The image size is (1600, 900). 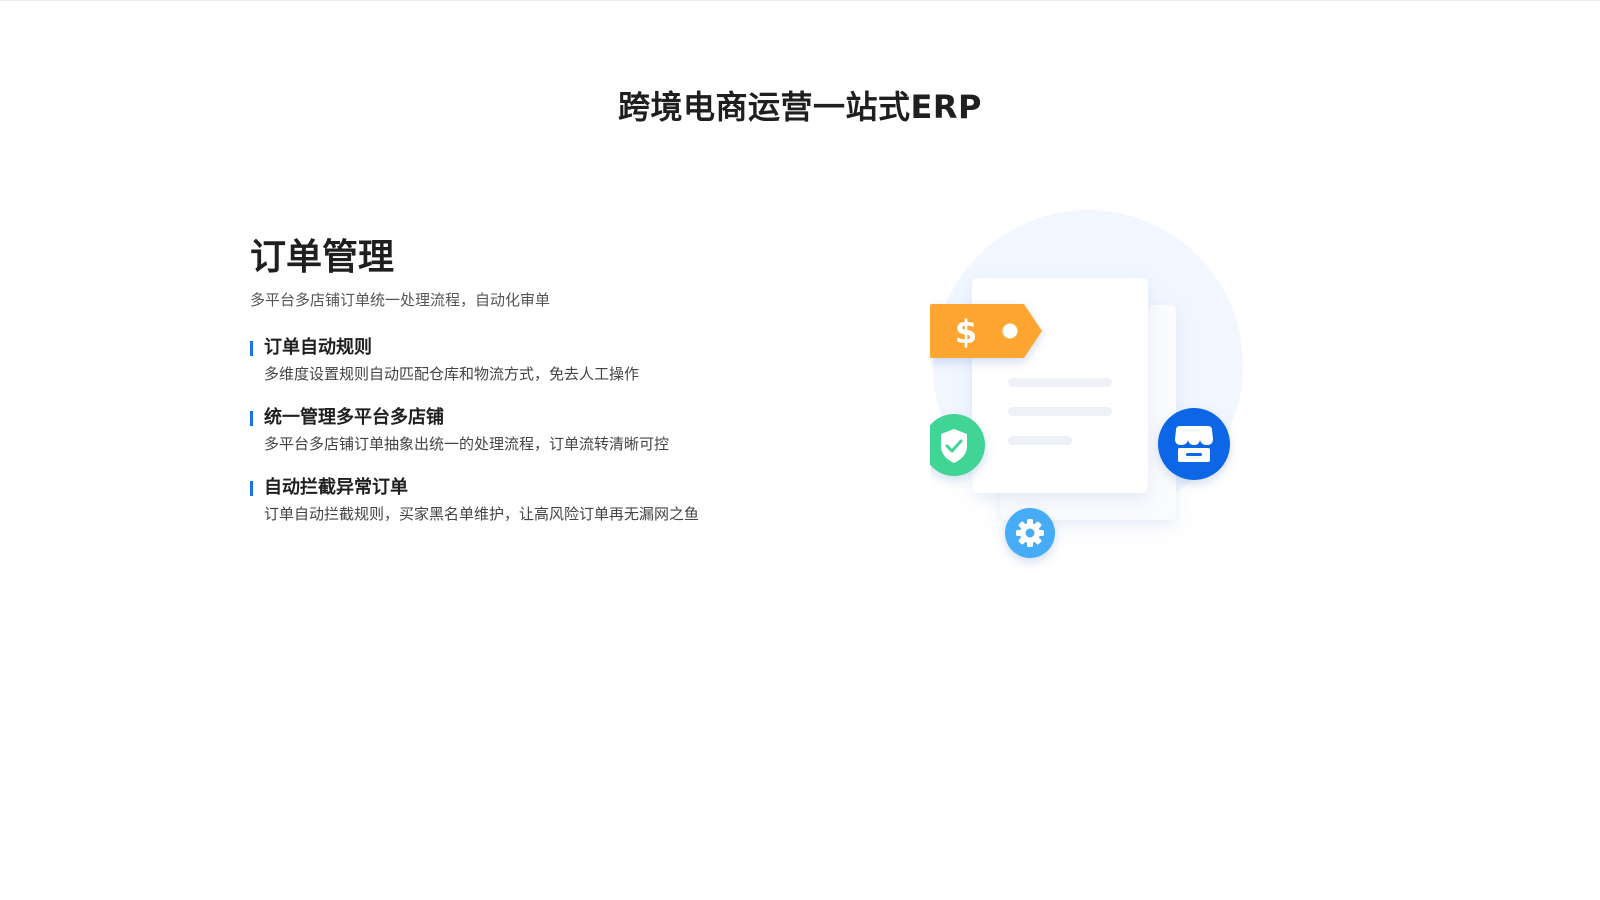 I want to click on section-title: 跨境电商运营一站式ERP, so click(x=800, y=107).